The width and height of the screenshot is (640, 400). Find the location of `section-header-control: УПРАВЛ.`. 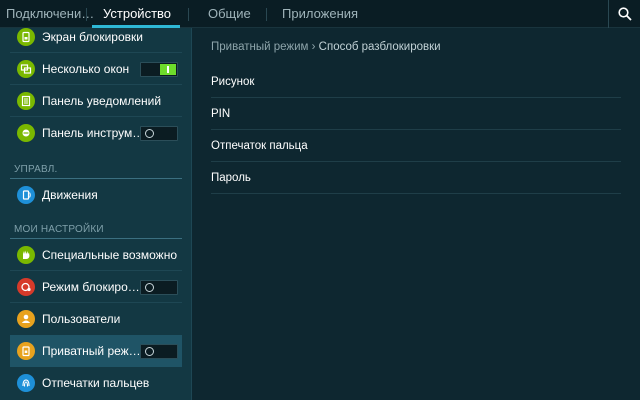

section-header-control: УПРАВЛ. is located at coordinates (36, 169).